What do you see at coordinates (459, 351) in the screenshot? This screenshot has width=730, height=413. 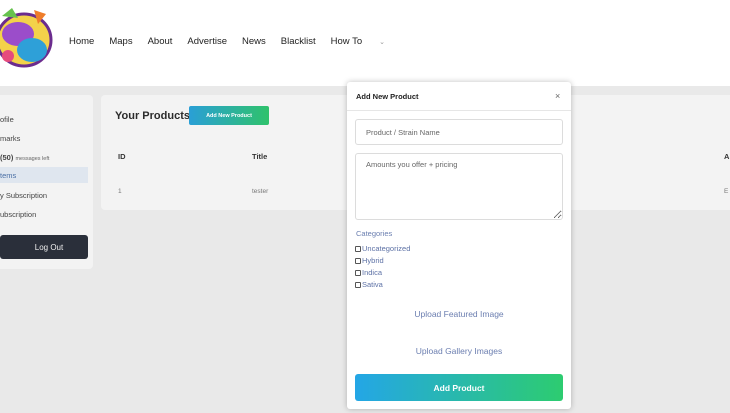 I see `upload-gallery-images-link: Upload Gallery Images` at bounding box center [459, 351].